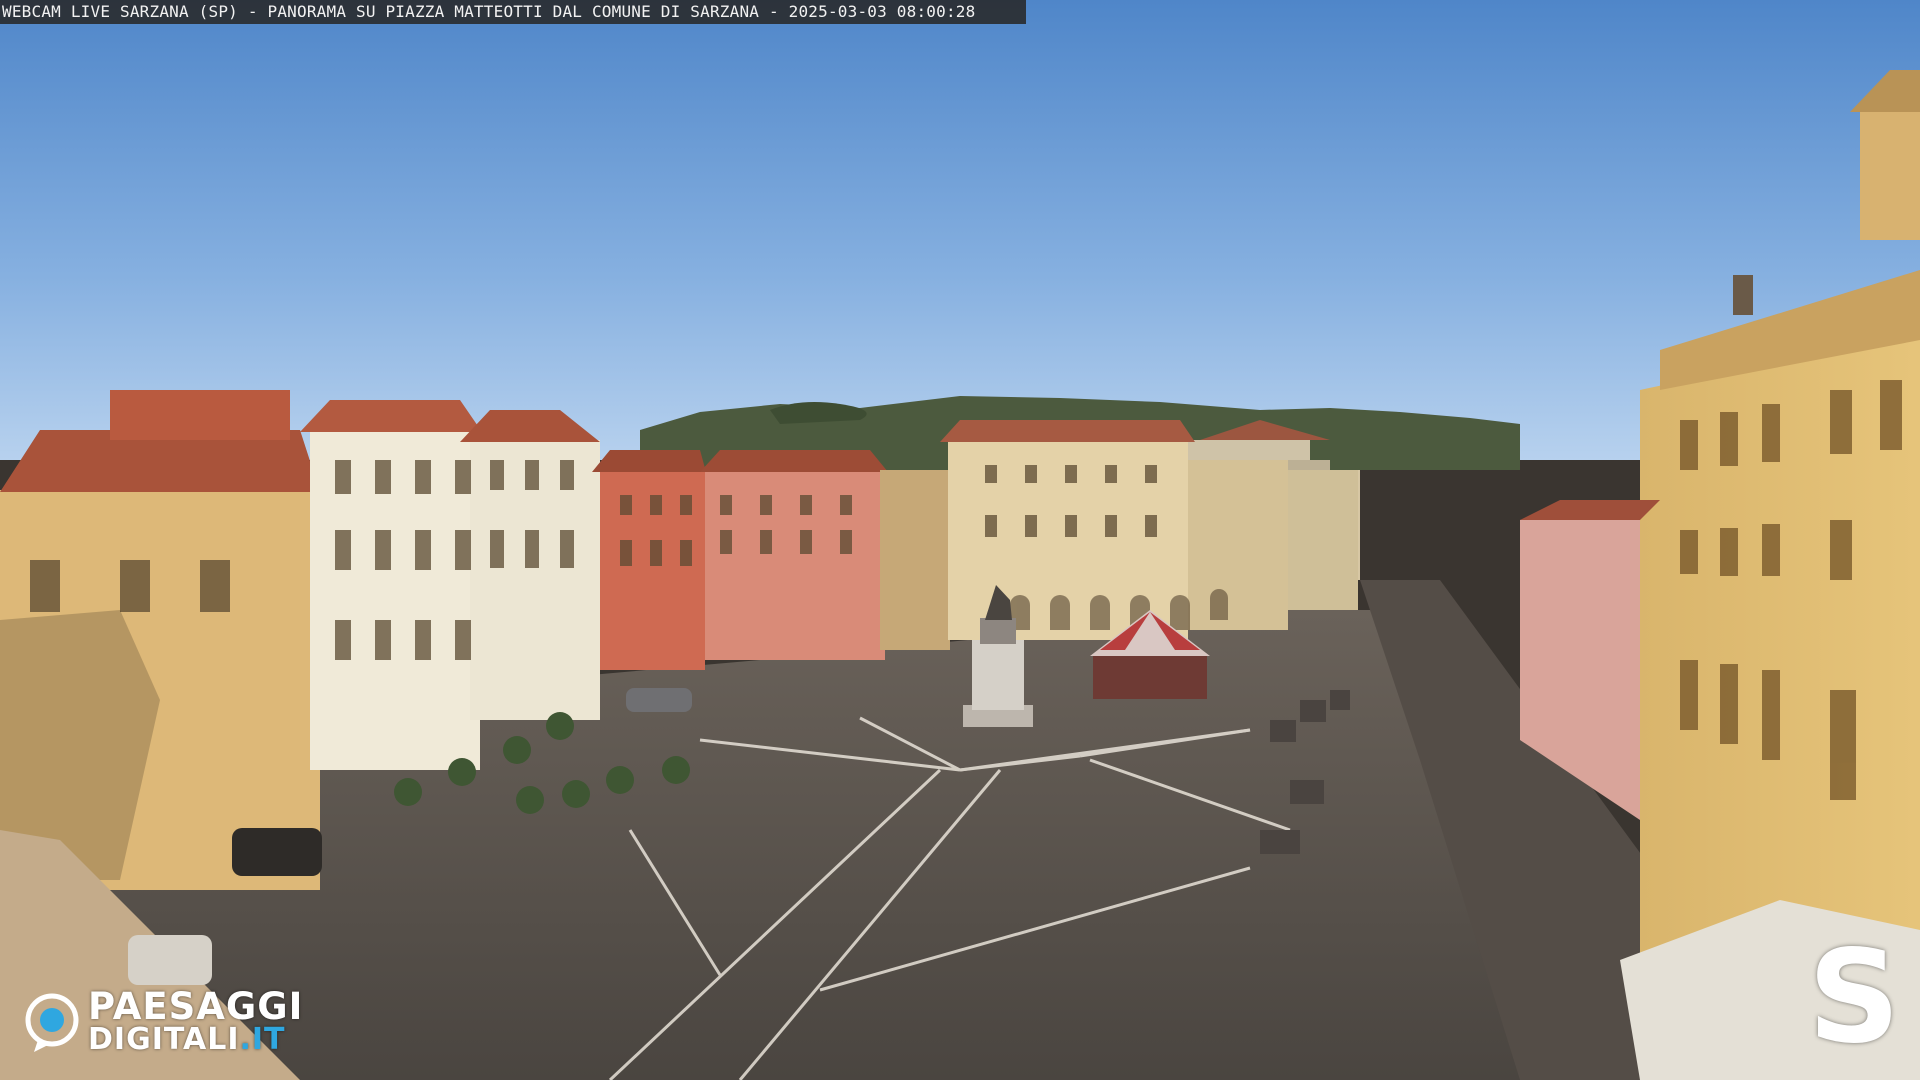 This screenshot has height=1080, width=1920. I want to click on camera-lens-icon, so click(52, 1022).